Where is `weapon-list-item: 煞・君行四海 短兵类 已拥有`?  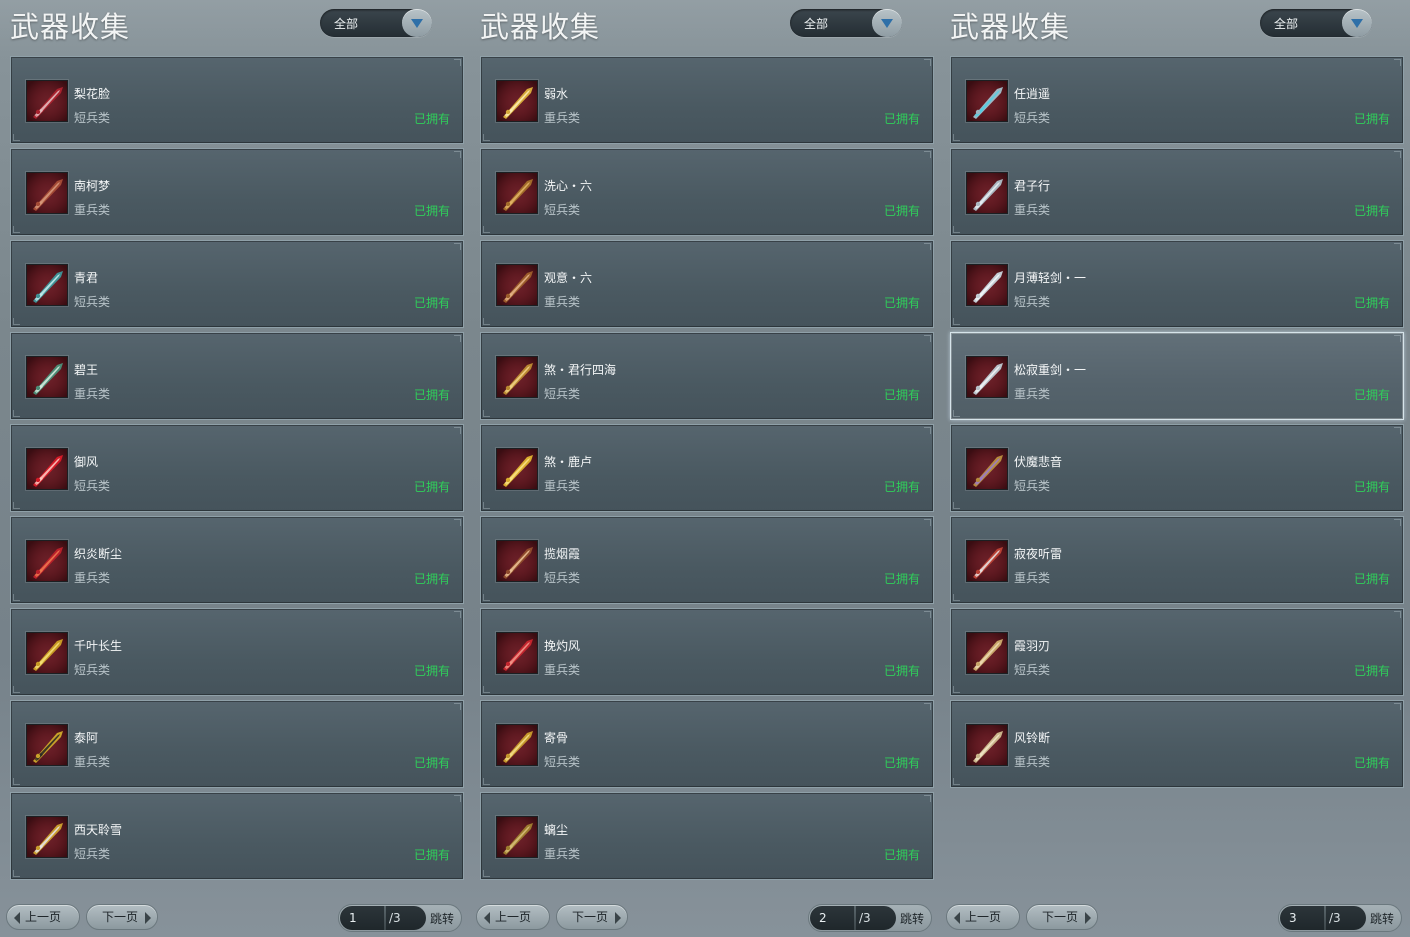
weapon-list-item: 煞・君行四海 短兵类 已拥有 is located at coordinates (707, 376).